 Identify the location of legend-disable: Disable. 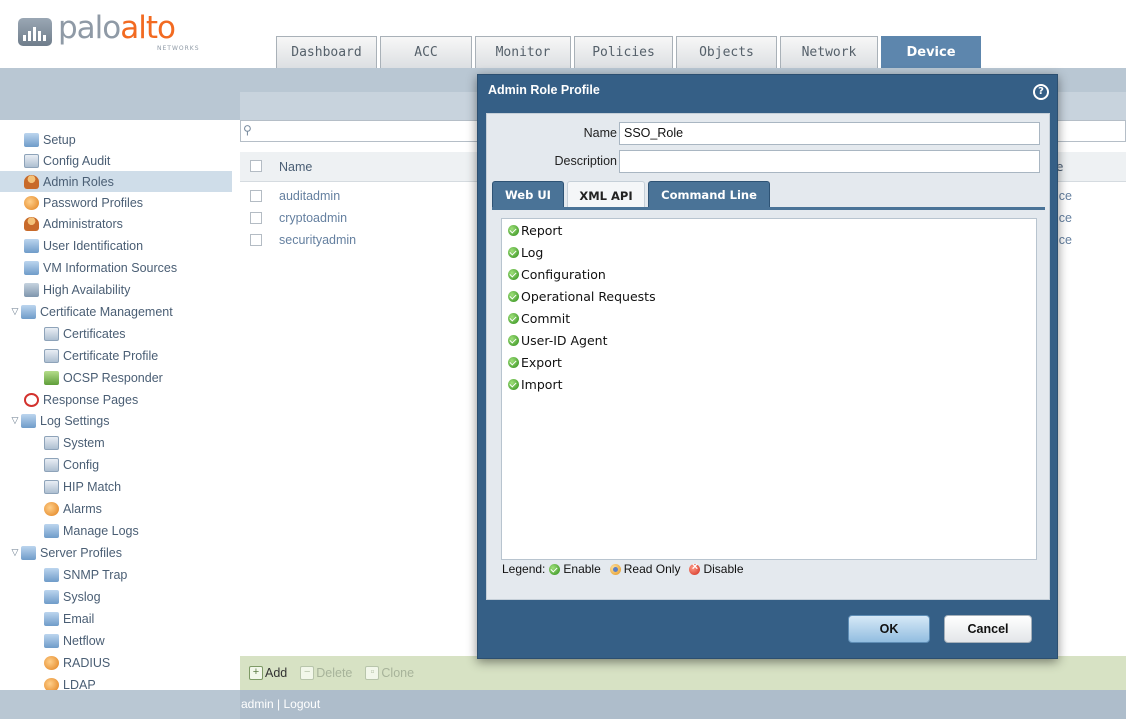
(716, 568).